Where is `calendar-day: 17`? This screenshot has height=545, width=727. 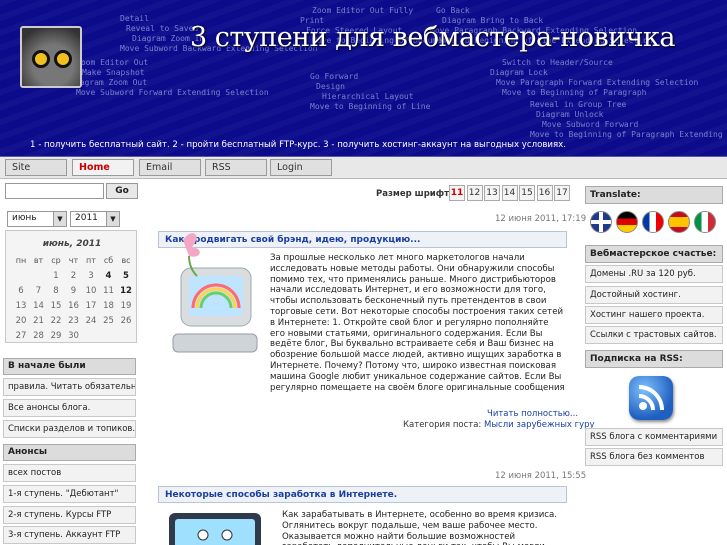
calendar-day: 17 is located at coordinates (91, 306).